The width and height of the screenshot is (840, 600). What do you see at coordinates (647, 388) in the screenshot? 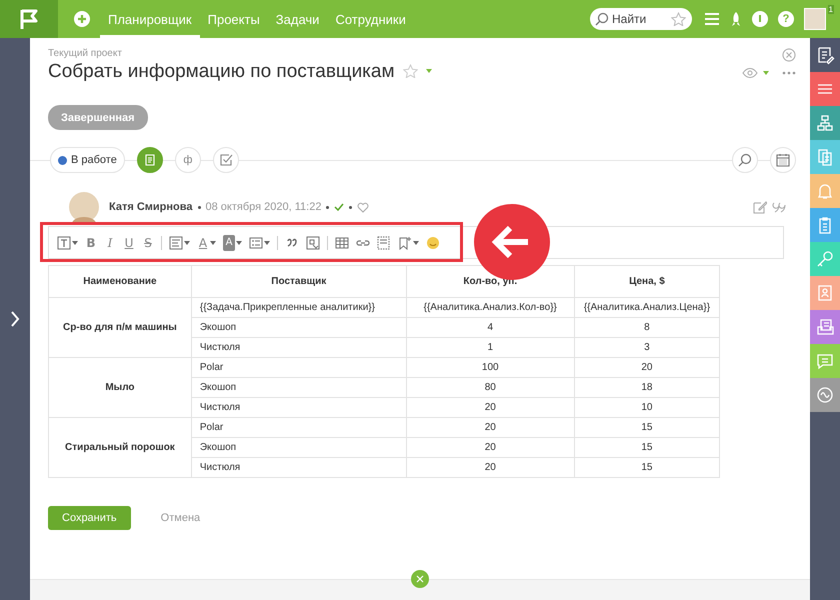
I see `table-cell: 18` at bounding box center [647, 388].